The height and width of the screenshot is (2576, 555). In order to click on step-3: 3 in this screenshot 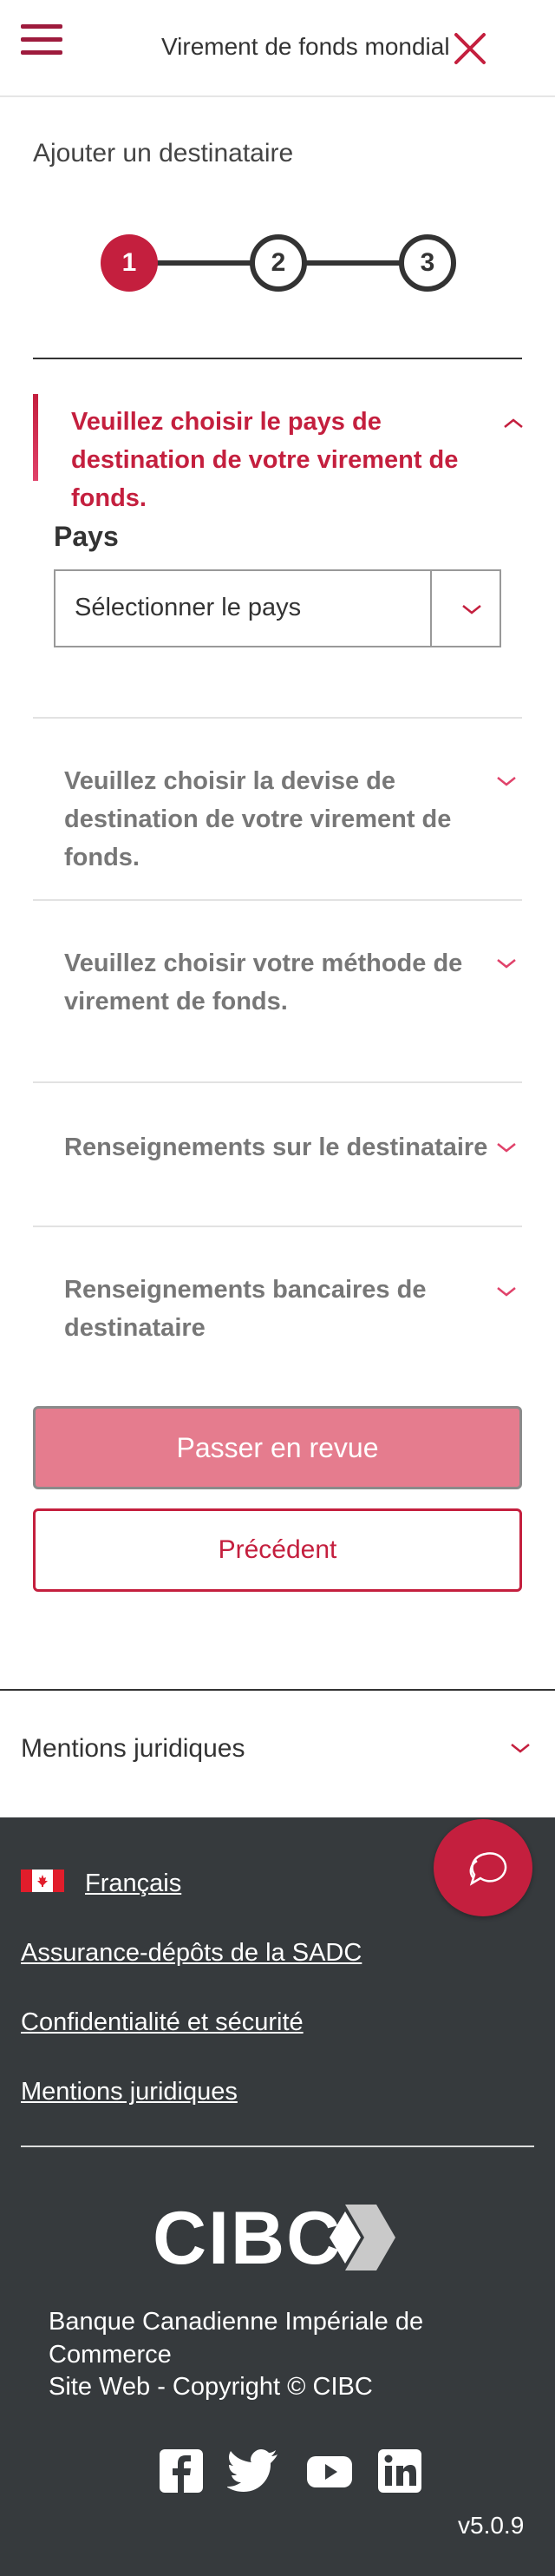, I will do `click(427, 263)`.